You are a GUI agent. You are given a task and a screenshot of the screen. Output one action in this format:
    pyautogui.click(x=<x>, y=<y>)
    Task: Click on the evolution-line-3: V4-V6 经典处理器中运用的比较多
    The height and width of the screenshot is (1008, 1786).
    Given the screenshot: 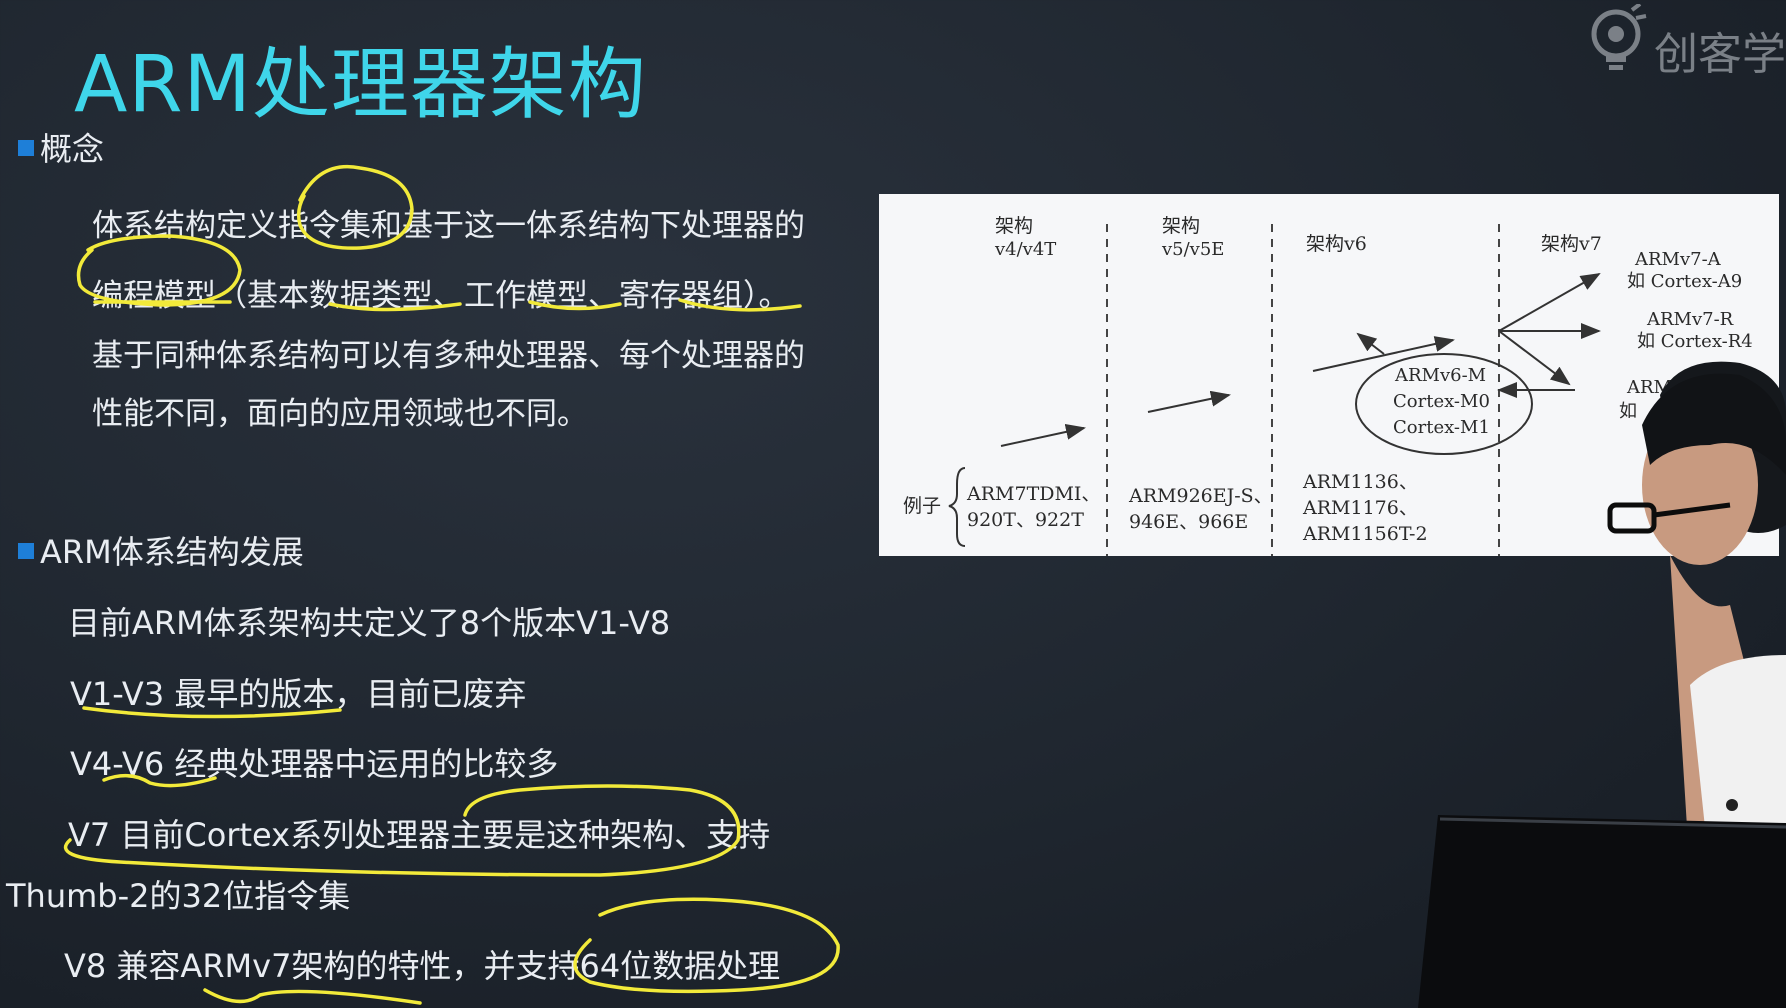 What is the action you would take?
    pyautogui.click(x=314, y=764)
    